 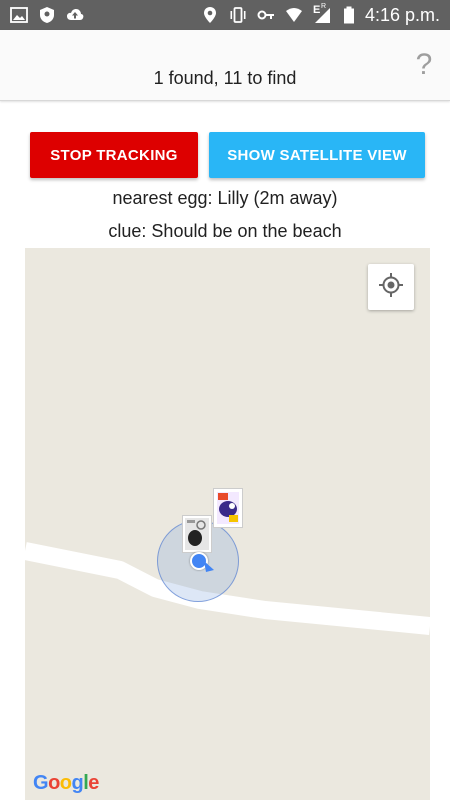 I want to click on heading-arrow-icon, so click(x=209, y=566).